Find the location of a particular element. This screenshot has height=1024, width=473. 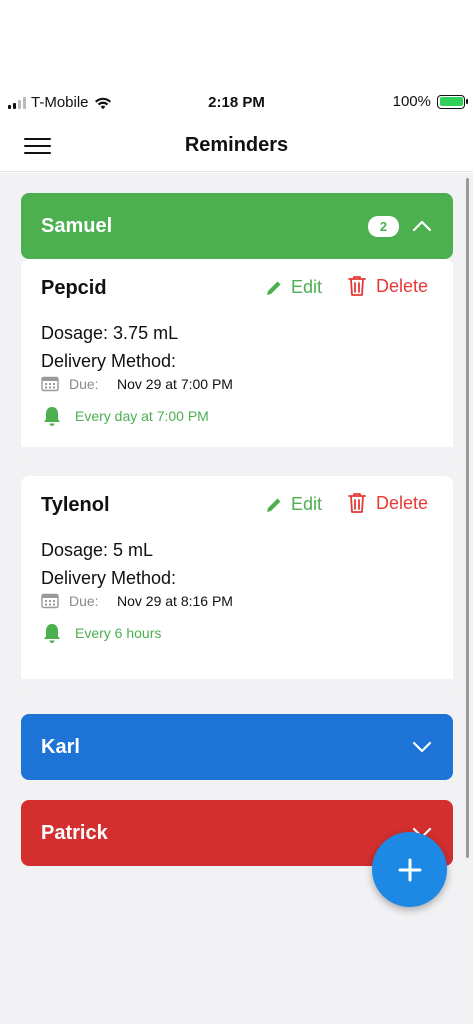

due-row: Due: Nov 29 at 8:16 PM is located at coordinates (137, 601).